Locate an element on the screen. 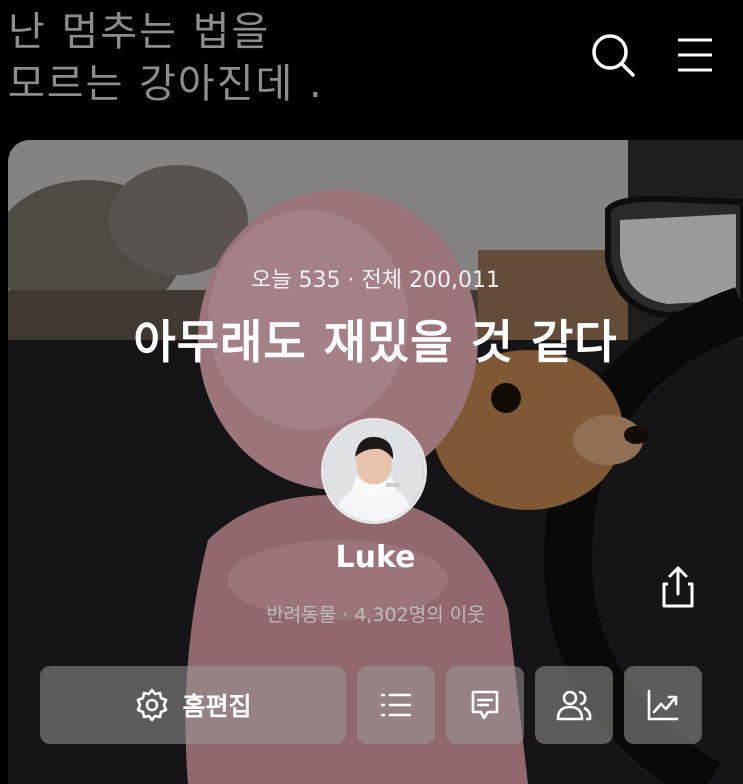  gear-icon is located at coordinates (152, 705).